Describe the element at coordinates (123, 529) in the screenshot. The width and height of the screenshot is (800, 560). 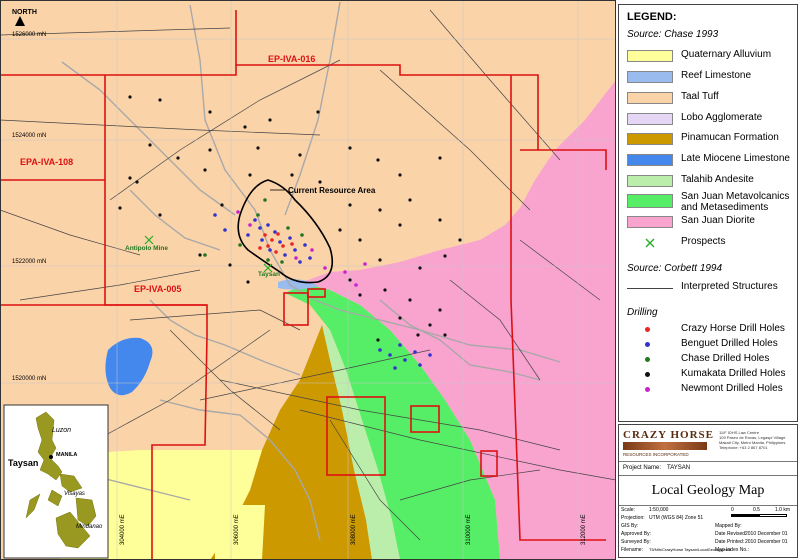
I see `coord-304000: 304000 mE` at that location.